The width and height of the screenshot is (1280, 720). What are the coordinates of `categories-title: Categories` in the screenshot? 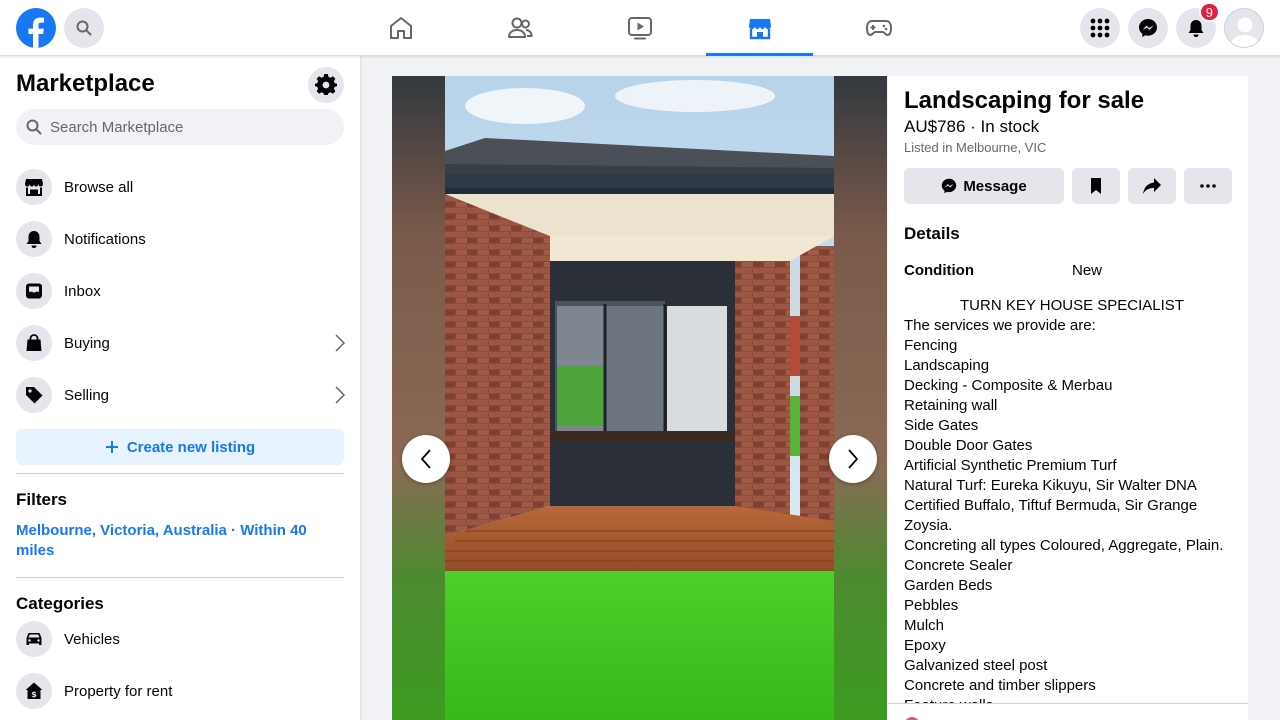 It's located at (60, 603).